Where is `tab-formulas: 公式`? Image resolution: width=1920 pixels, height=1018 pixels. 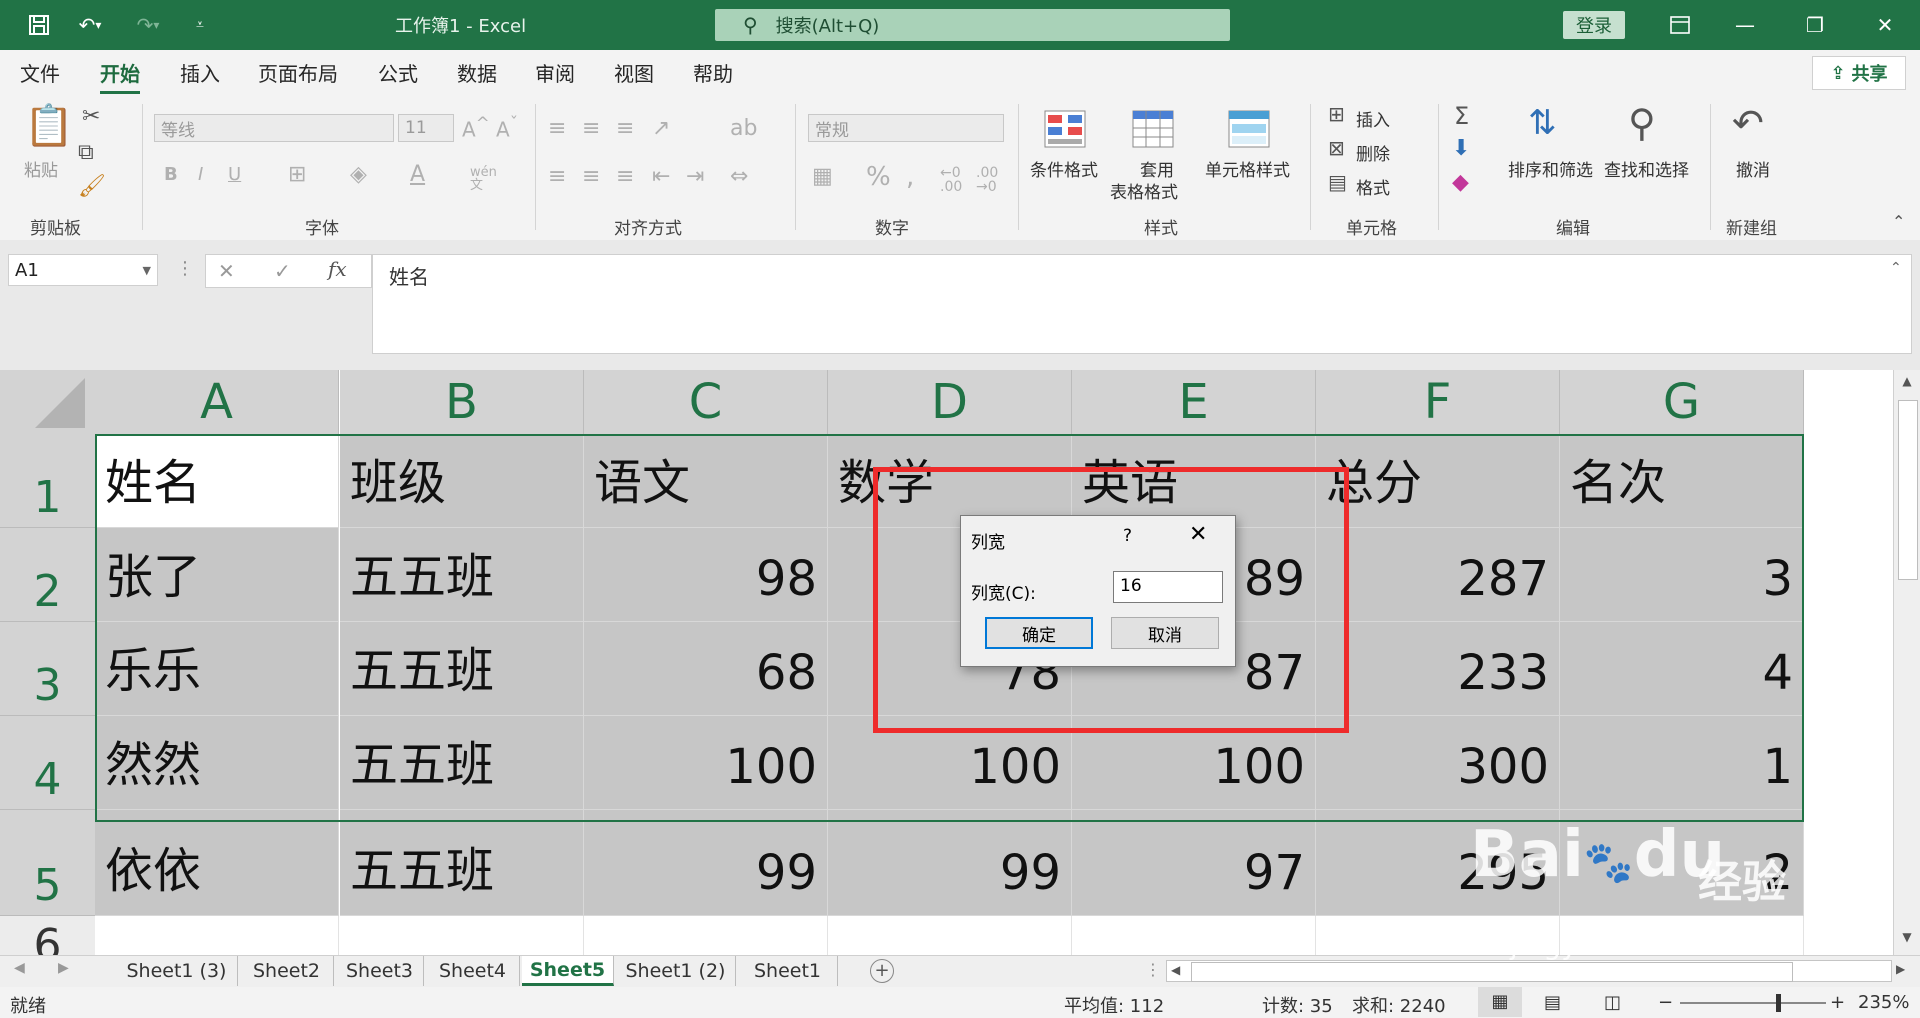
tab-formulas: 公式 is located at coordinates (398, 72).